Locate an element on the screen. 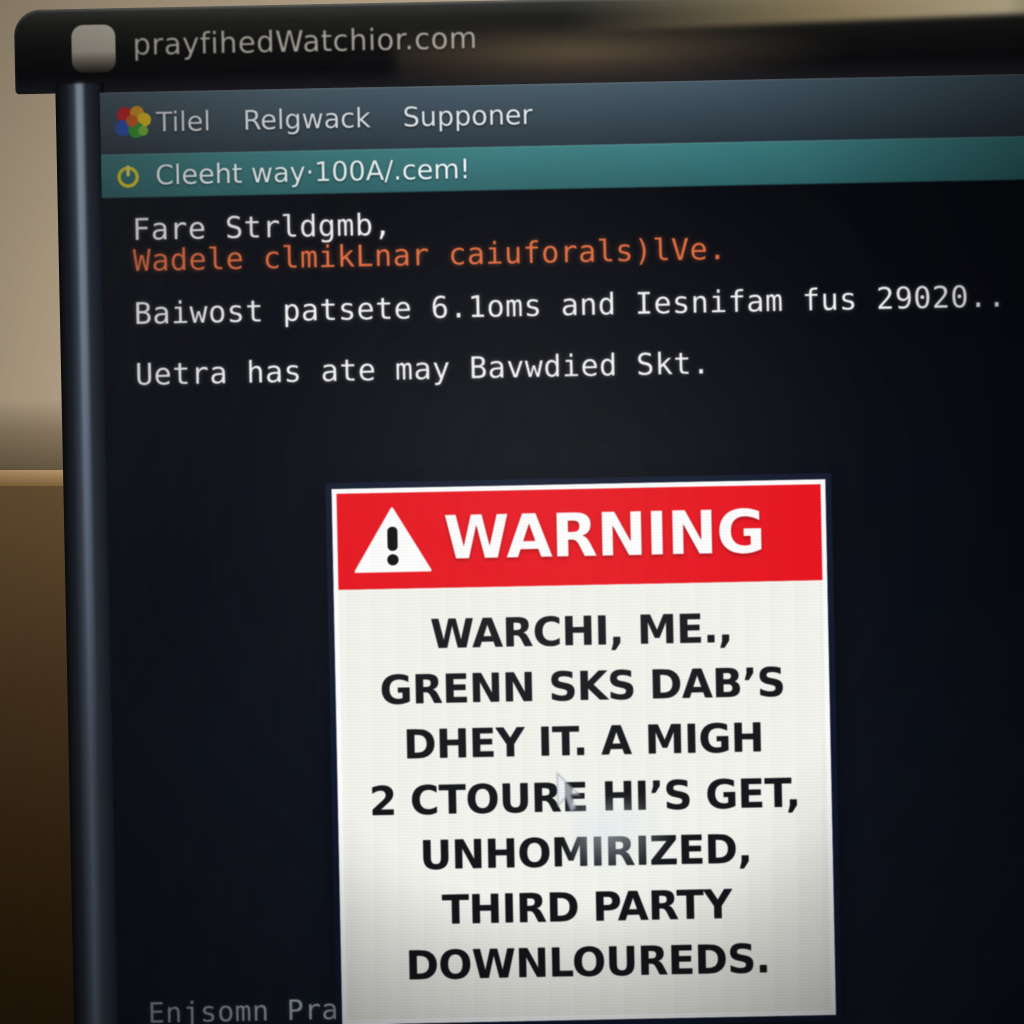 This screenshot has width=1024, height=1024. power-icon is located at coordinates (128, 176).